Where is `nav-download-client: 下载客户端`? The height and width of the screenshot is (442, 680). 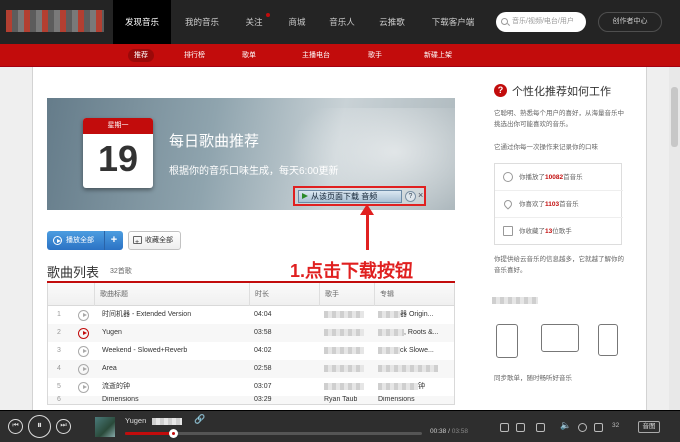
nav-download-client: 下载客户端 is located at coordinates (453, 22).